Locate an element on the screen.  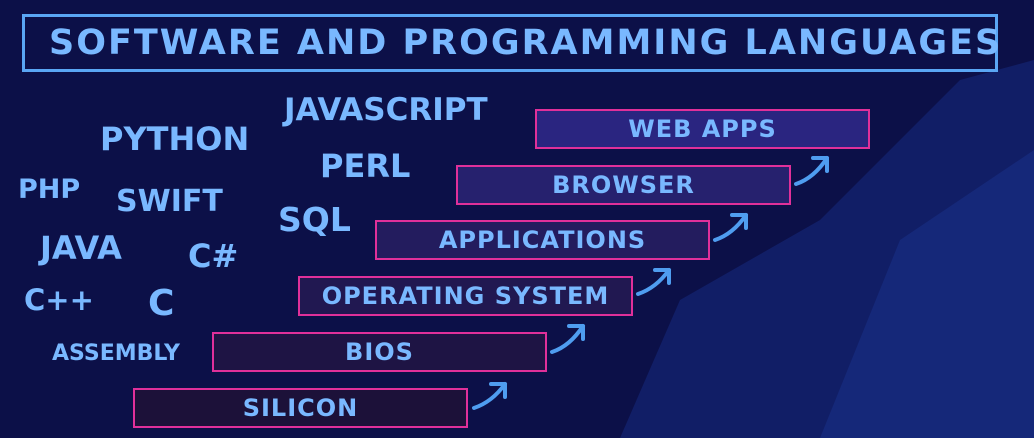
layer-label: BROWSER is located at coordinates (623, 185).